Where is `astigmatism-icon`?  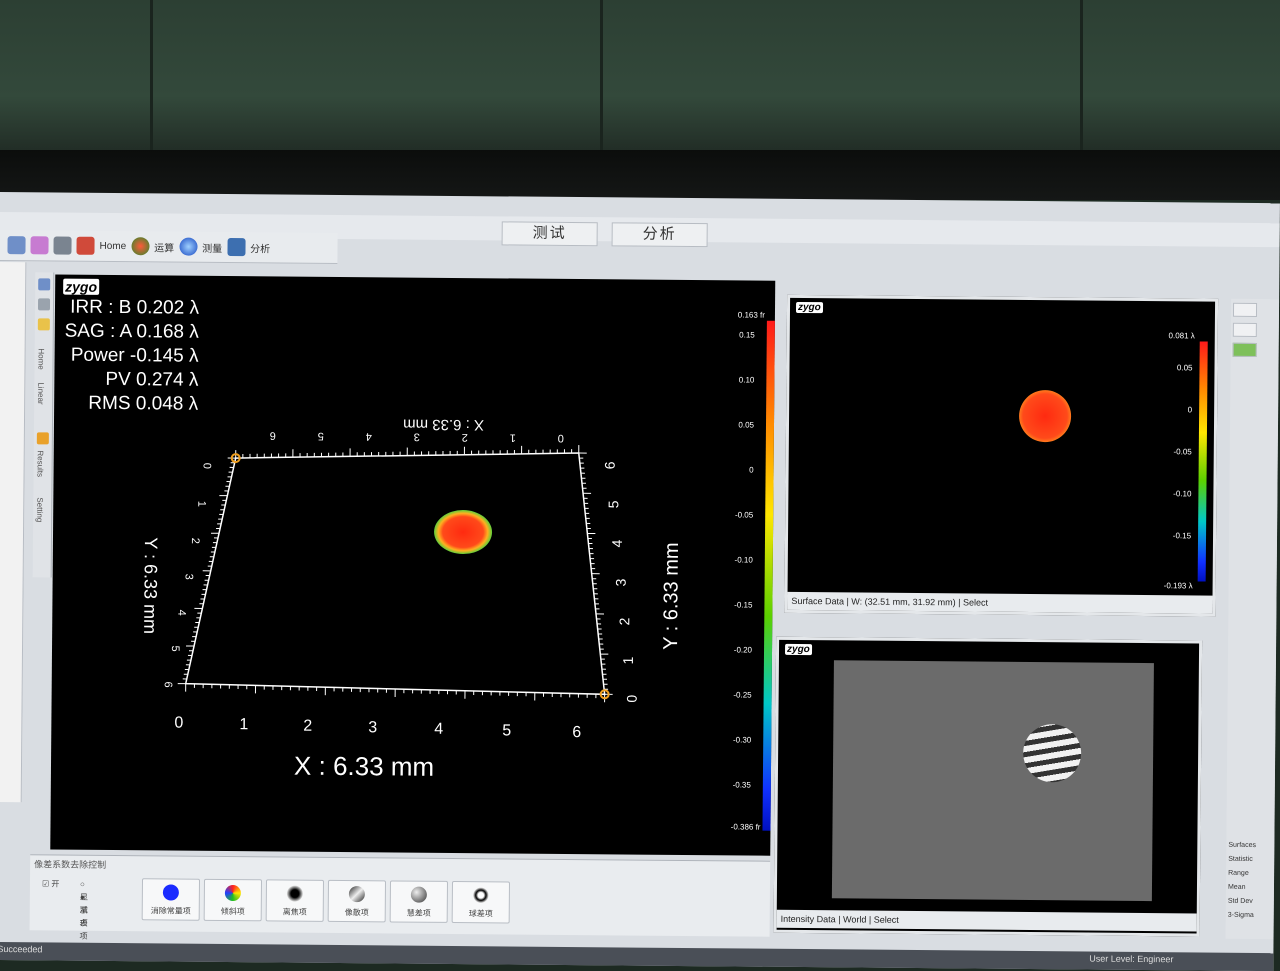
astigmatism-icon is located at coordinates (357, 894).